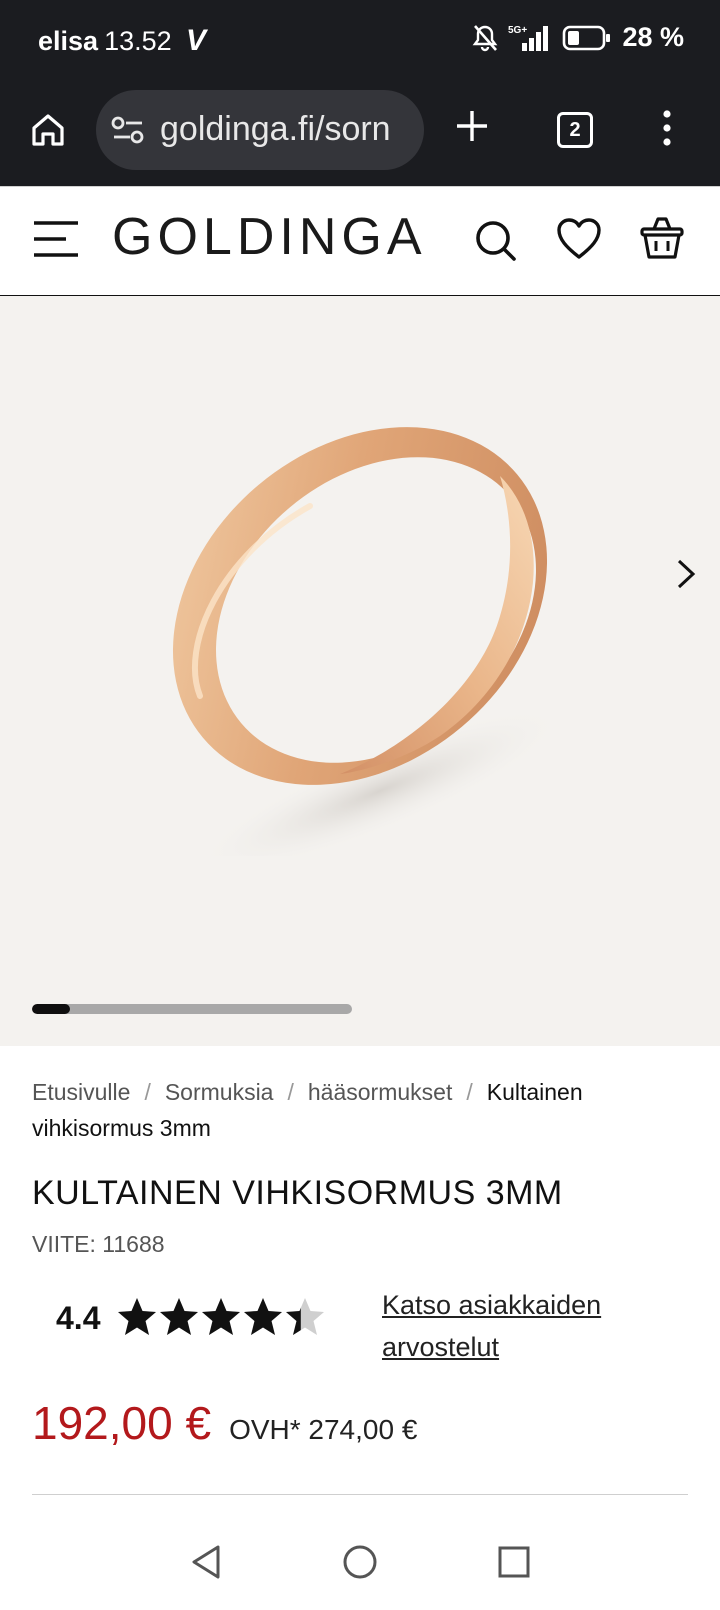 This screenshot has width=720, height=1610. What do you see at coordinates (380, 1092) in the screenshot?
I see `breadcrumb-link-wedding-rings: hääsormukset` at bounding box center [380, 1092].